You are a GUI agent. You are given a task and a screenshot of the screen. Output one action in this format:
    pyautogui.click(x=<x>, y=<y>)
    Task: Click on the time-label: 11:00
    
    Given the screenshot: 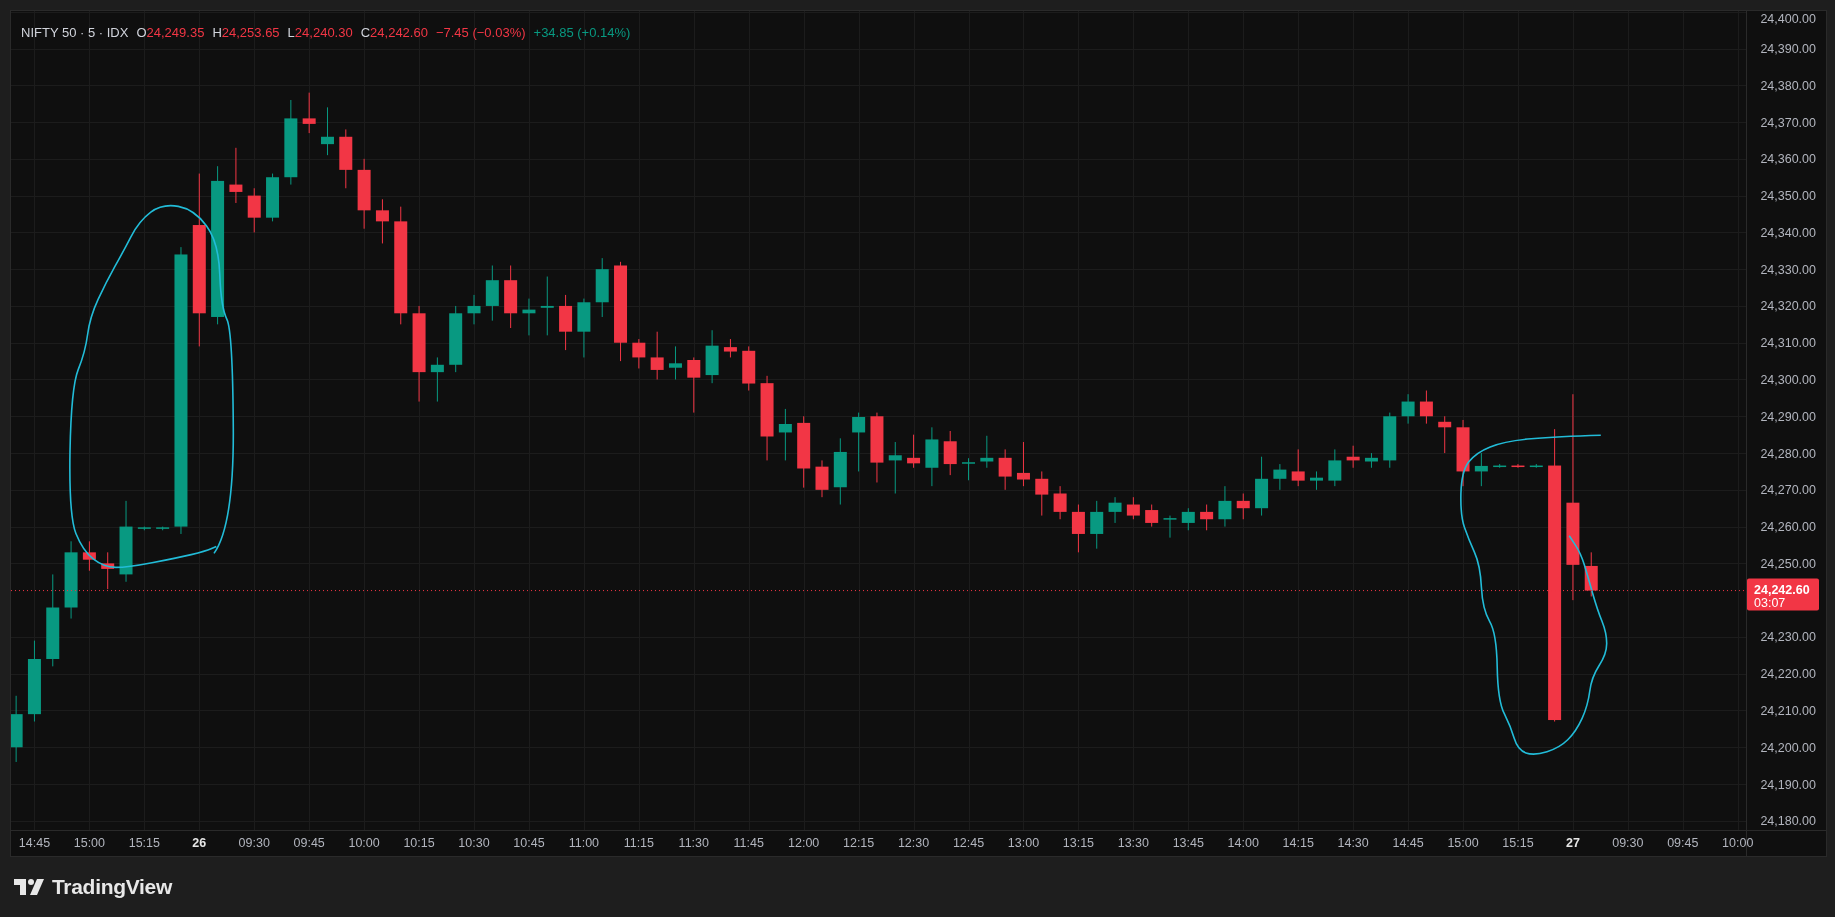 What is the action you would take?
    pyautogui.click(x=584, y=843)
    